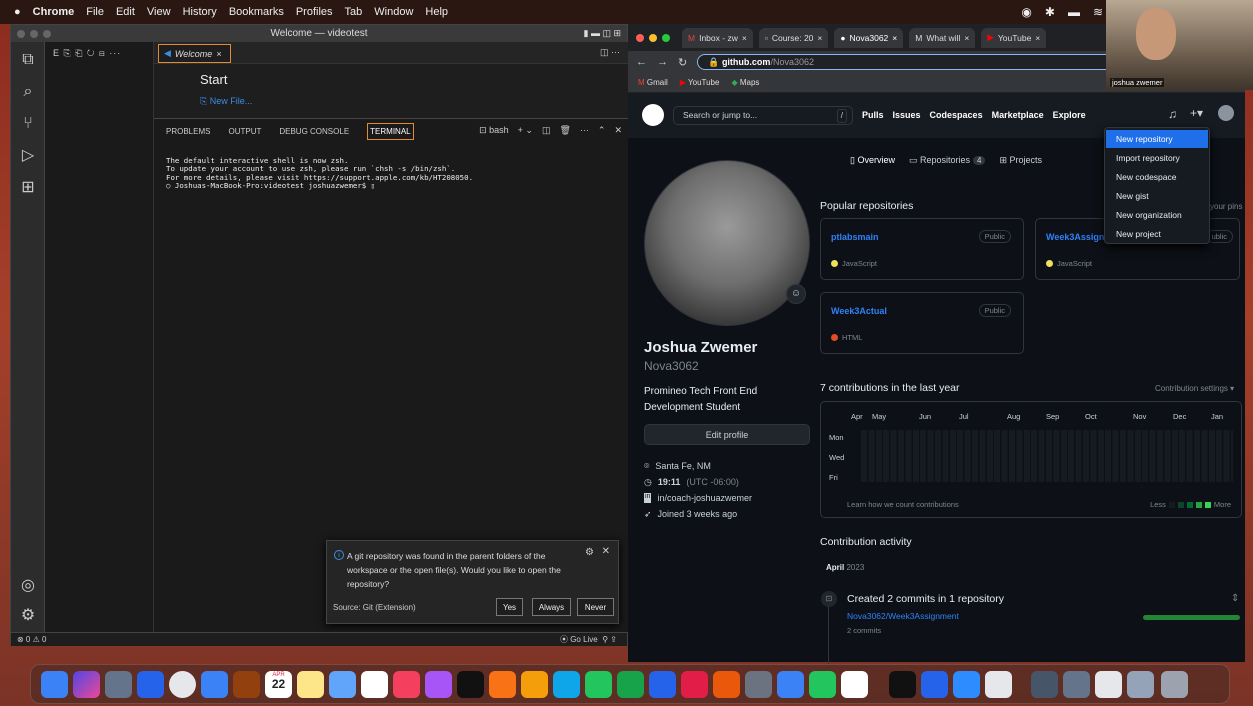 This screenshot has width=1253, height=706. Describe the element at coordinates (54, 684) in the screenshot. I see `finder-icon` at that location.